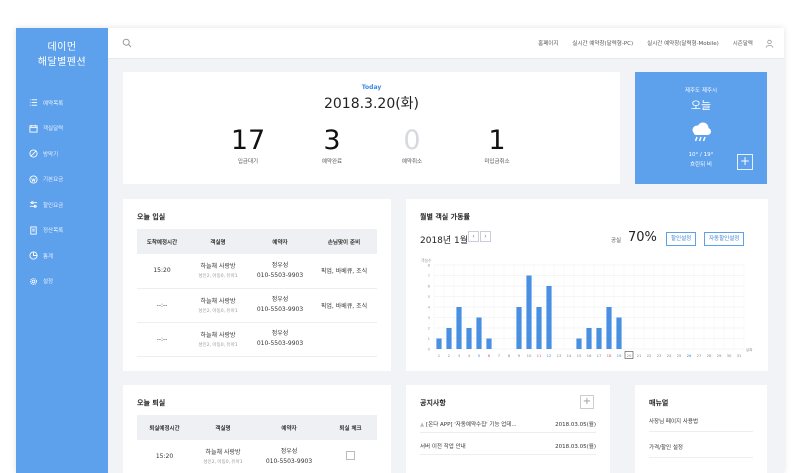 The image size is (800, 473). Describe the element at coordinates (433, 403) in the screenshot. I see `card-title: 공지사항` at that location.